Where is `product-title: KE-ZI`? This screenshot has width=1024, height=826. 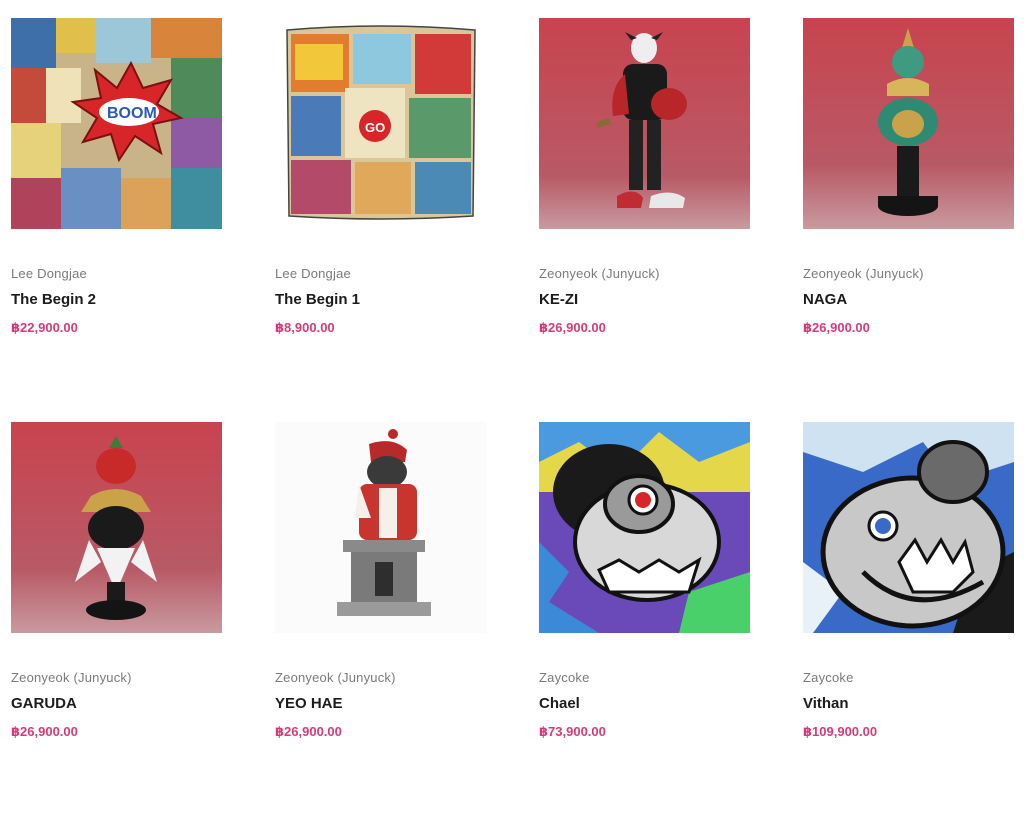
product-title: KE-ZI is located at coordinates (558, 299).